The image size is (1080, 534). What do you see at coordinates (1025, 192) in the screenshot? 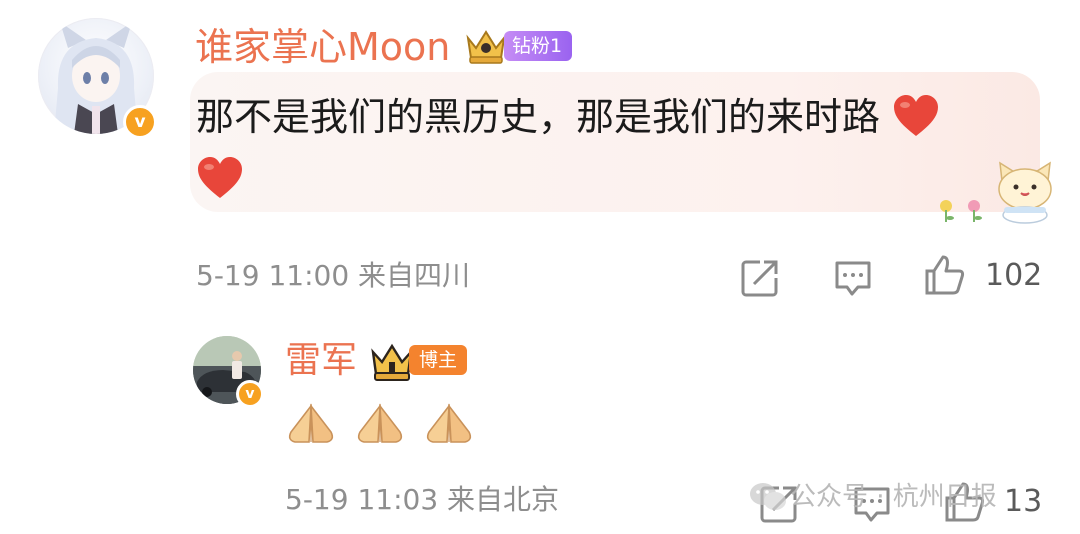
I see `cat-sticker-icon` at bounding box center [1025, 192].